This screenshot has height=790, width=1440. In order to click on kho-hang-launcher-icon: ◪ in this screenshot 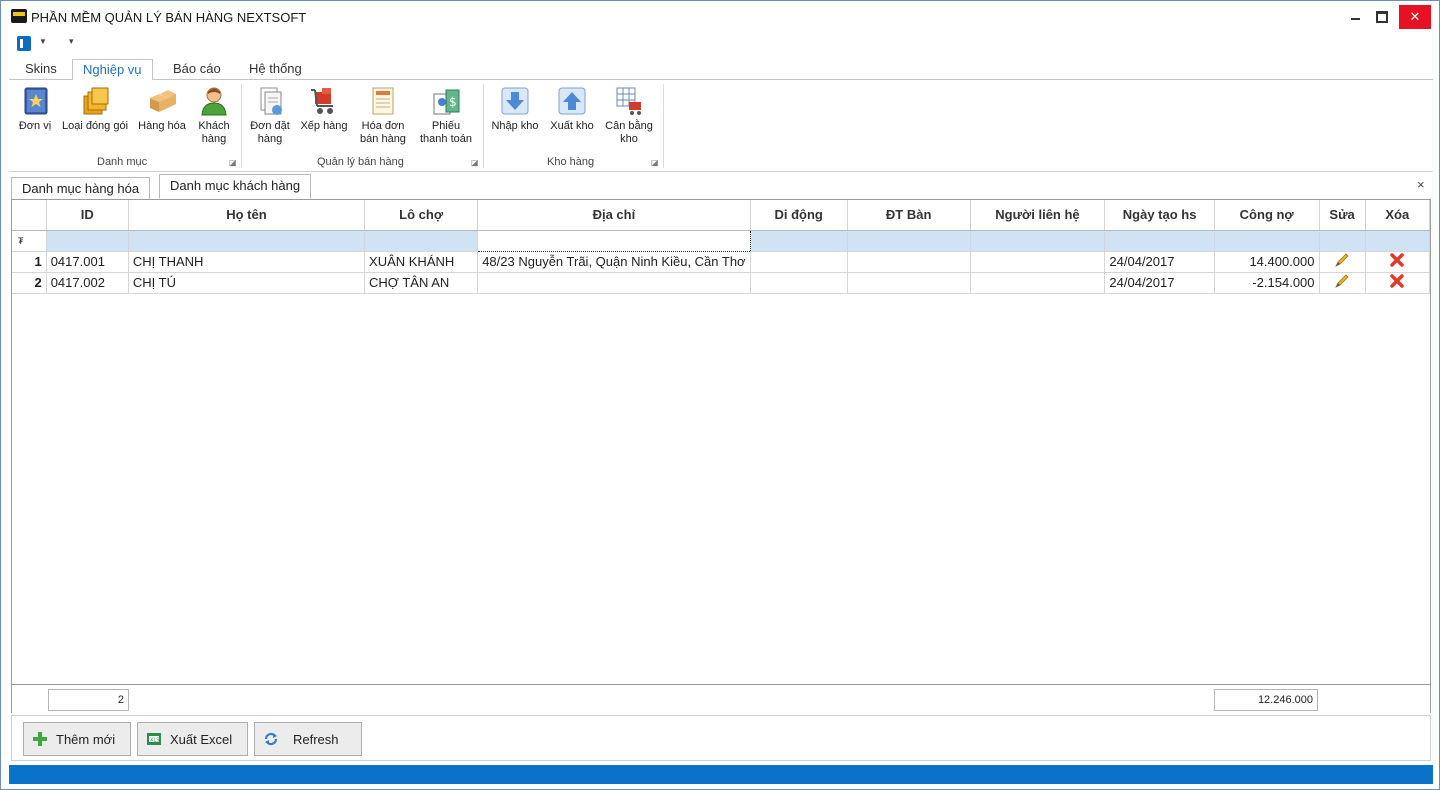, I will do `click(655, 162)`.